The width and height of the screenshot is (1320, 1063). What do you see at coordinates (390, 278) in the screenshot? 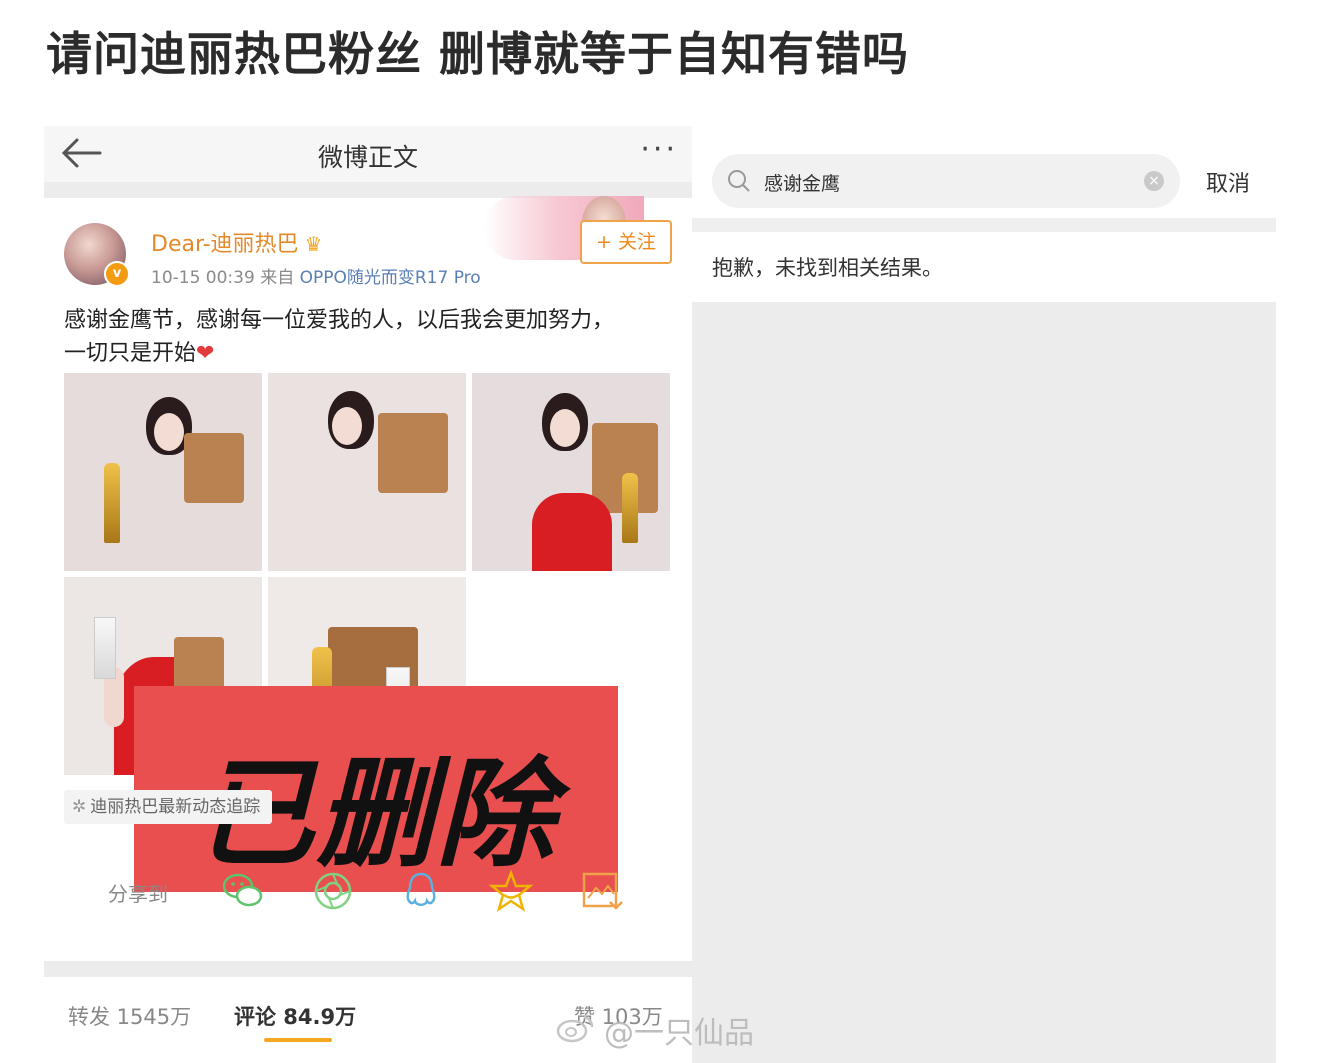
I see `post-device: OPPO随光而变R17 Pro` at bounding box center [390, 278].